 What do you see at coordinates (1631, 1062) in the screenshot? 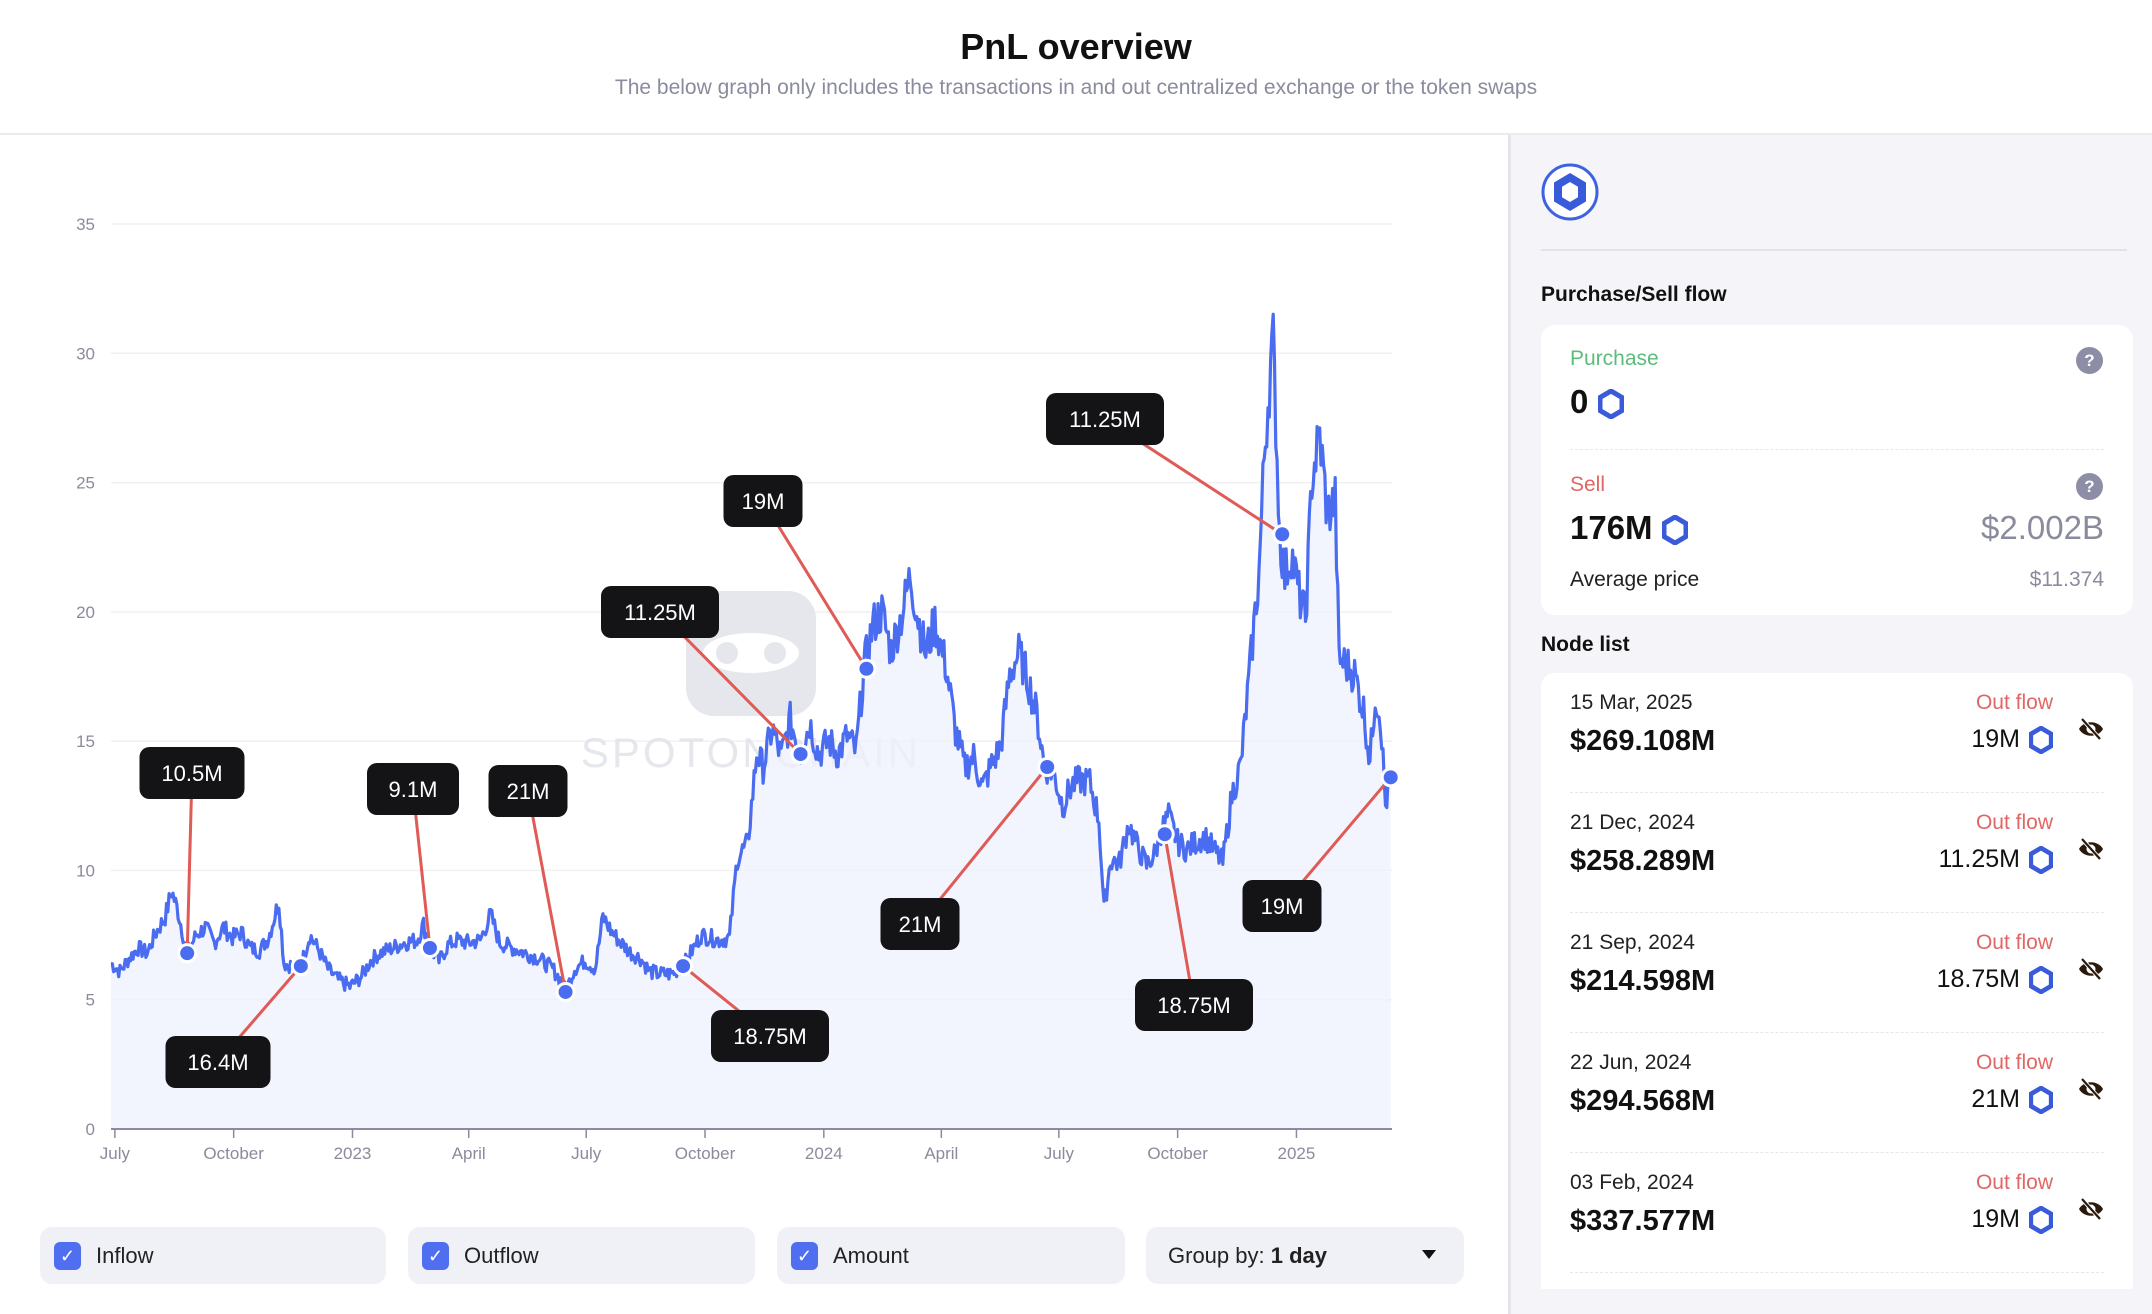
I see `node-date: 22 Jun, 2024` at bounding box center [1631, 1062].